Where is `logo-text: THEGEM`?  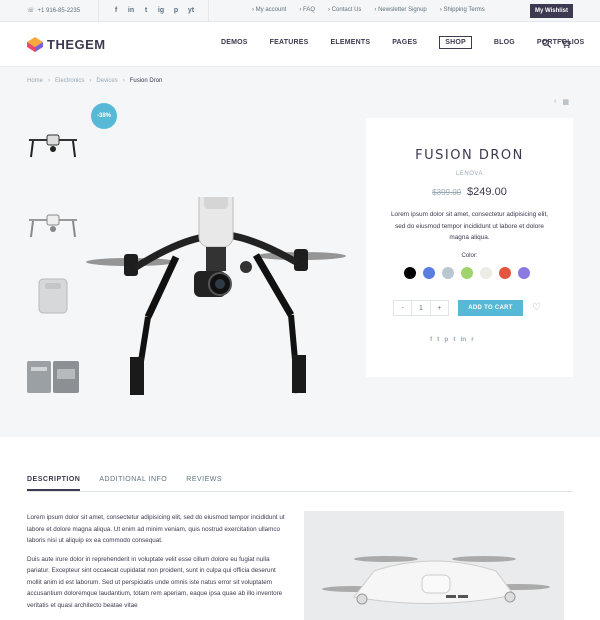 logo-text: THEGEM is located at coordinates (76, 44).